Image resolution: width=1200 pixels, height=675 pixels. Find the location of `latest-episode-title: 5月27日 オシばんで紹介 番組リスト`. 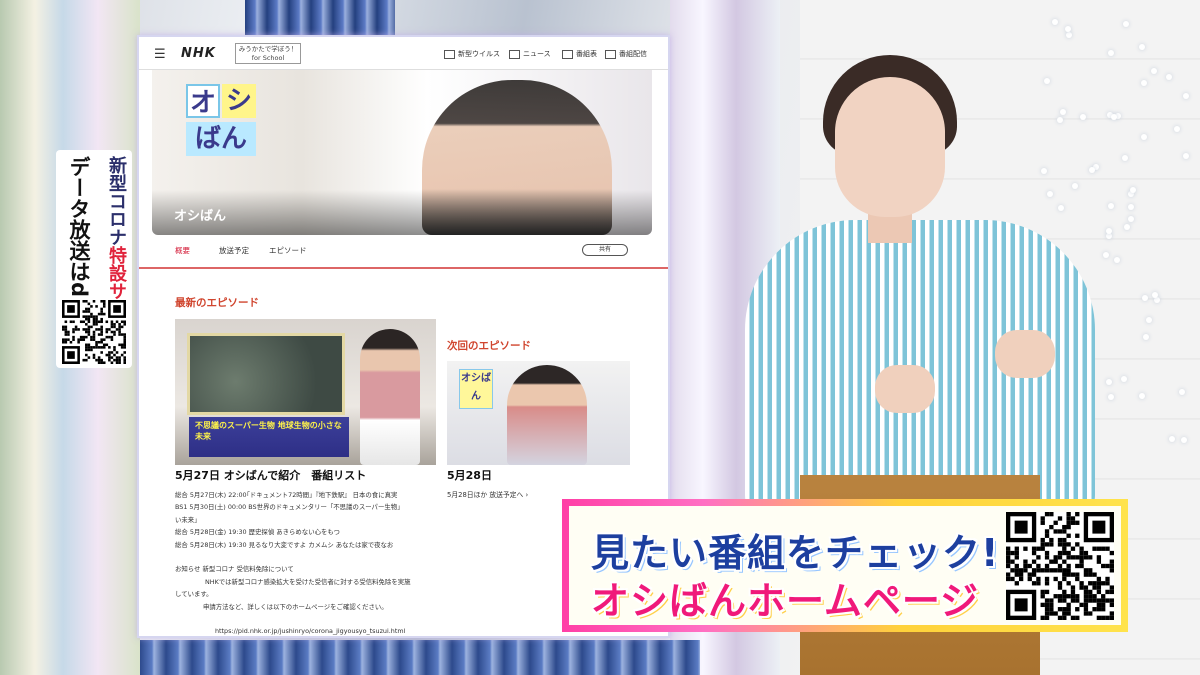

latest-episode-title: 5月27日 オシばんで紹介 番組リスト is located at coordinates (270, 475).